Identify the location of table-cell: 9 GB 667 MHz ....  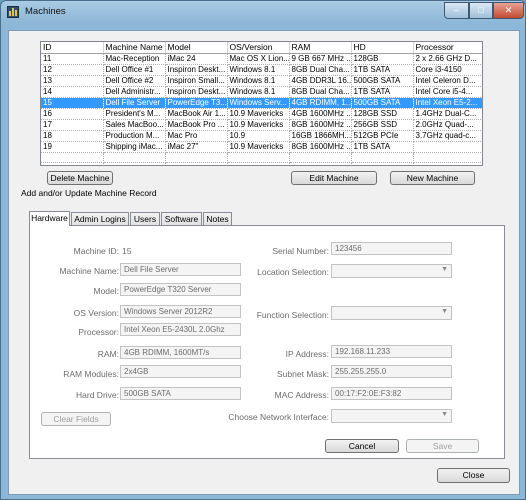
(320, 59).